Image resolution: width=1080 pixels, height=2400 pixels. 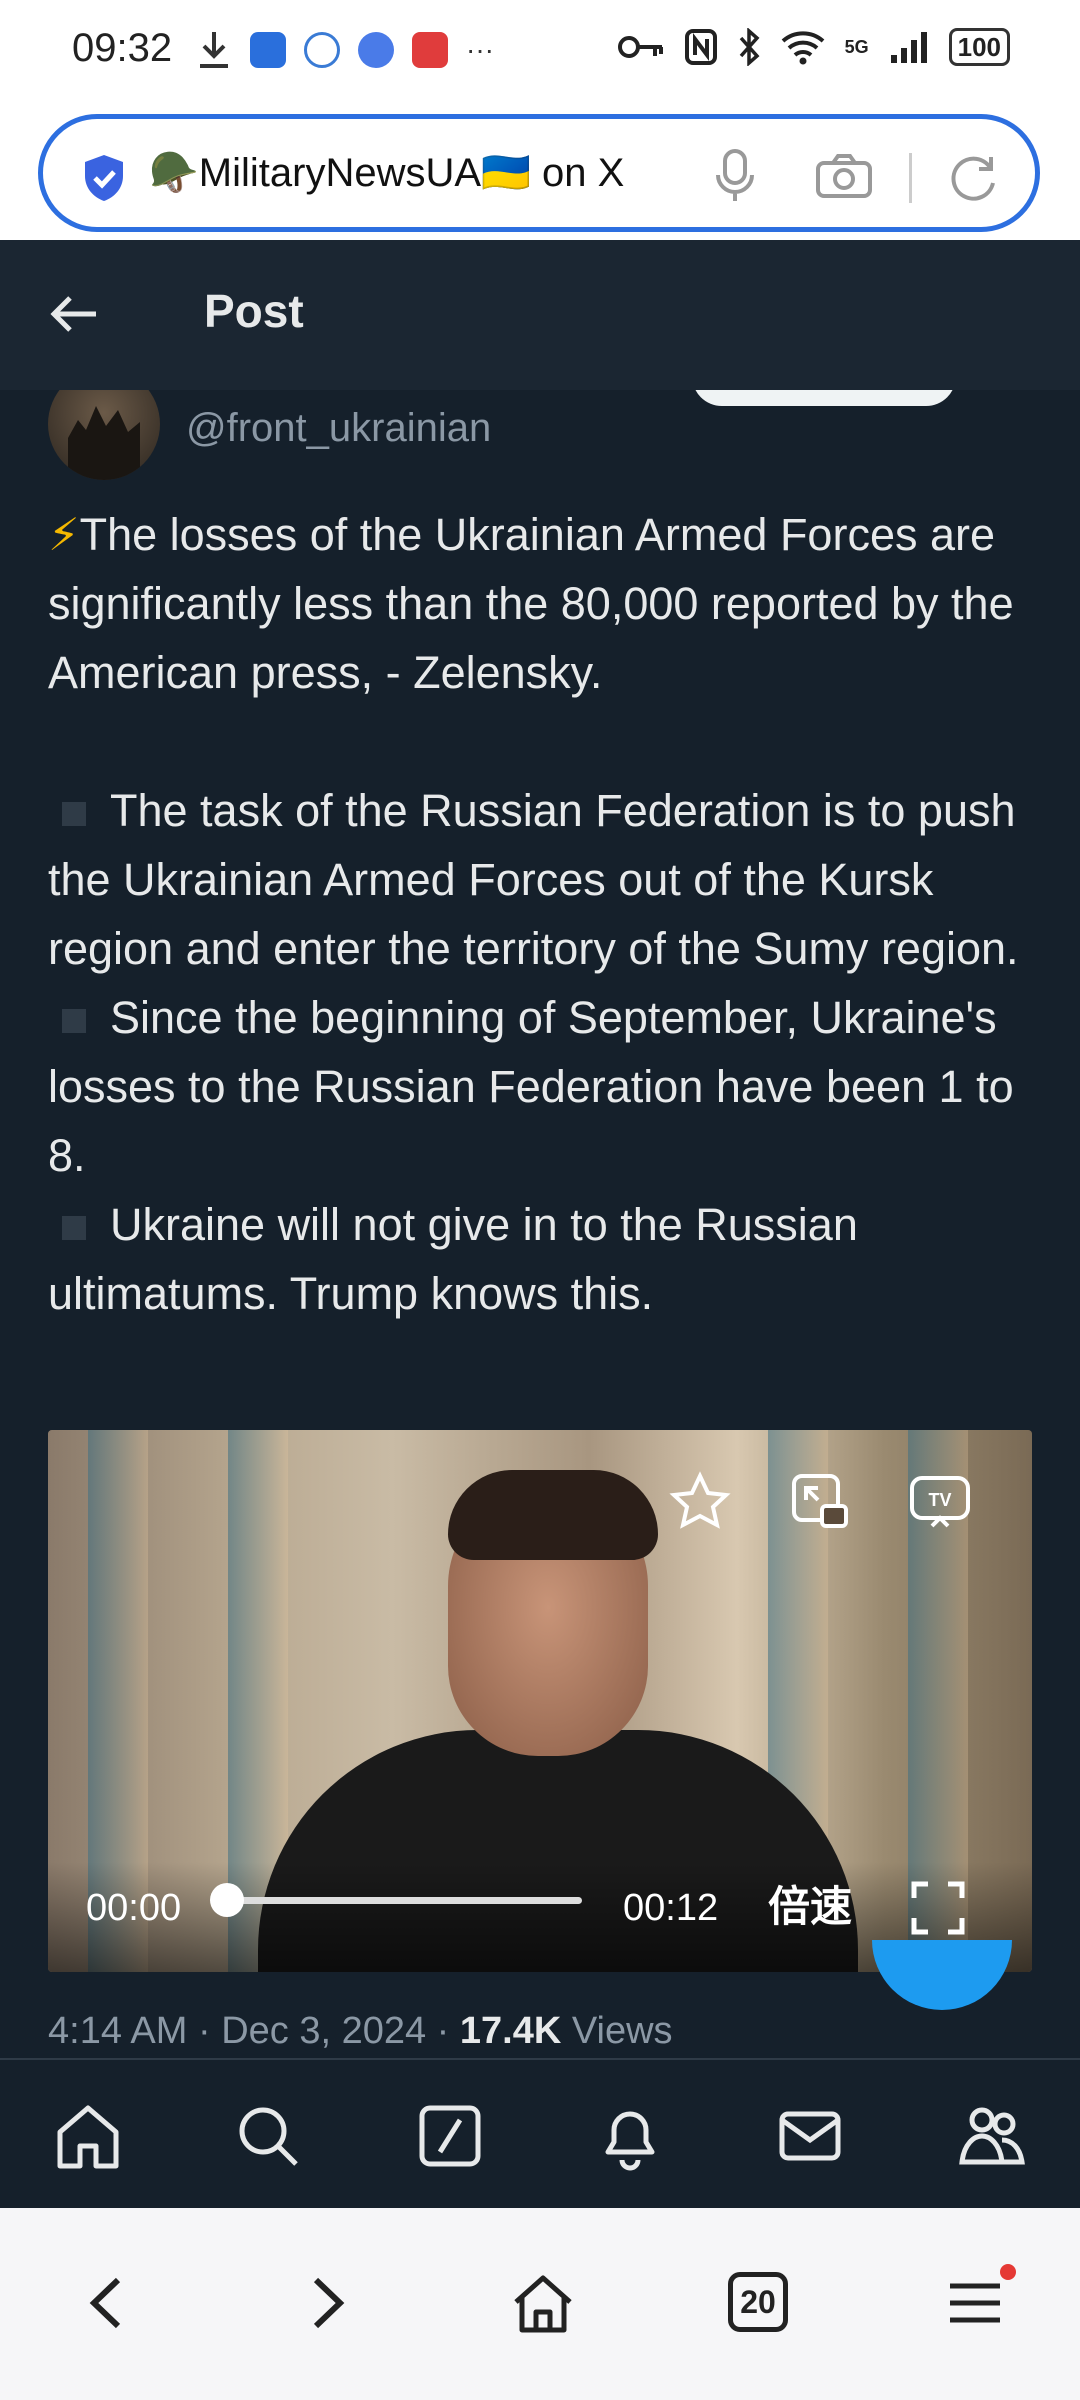 I want to click on home-icon, so click(x=88, y=2136).